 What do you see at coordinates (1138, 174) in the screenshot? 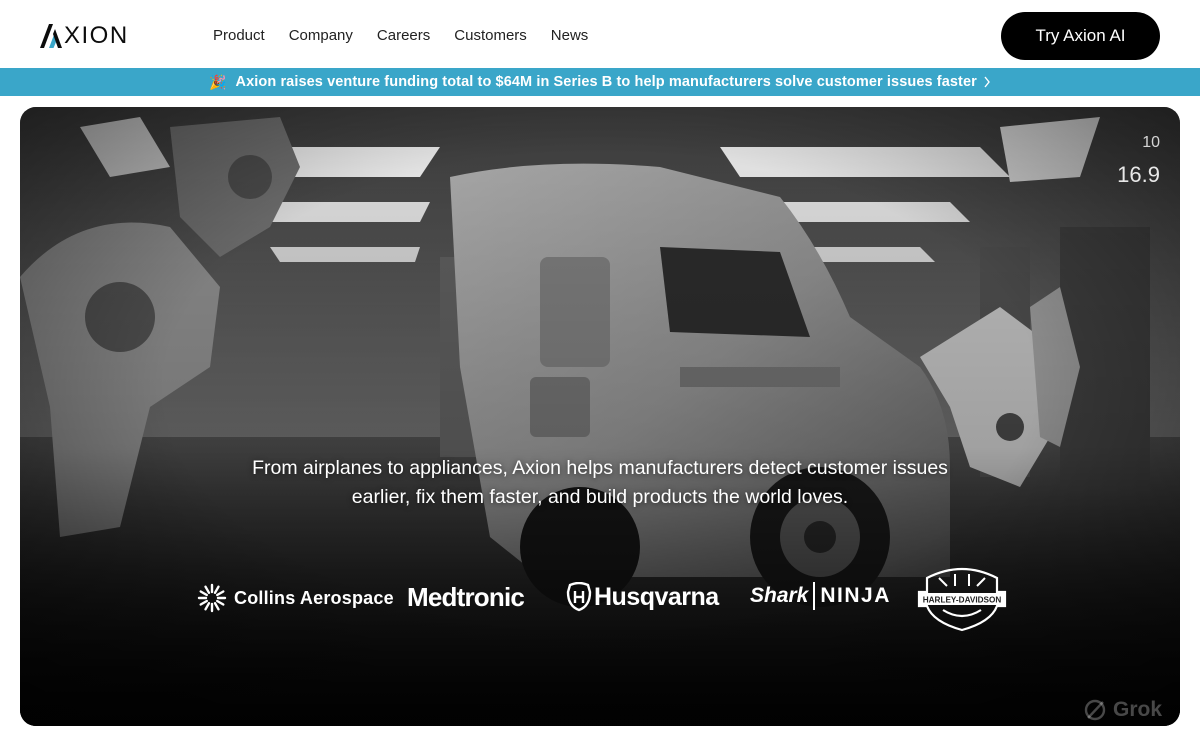
I see `hud-readout: 16.9` at bounding box center [1138, 174].